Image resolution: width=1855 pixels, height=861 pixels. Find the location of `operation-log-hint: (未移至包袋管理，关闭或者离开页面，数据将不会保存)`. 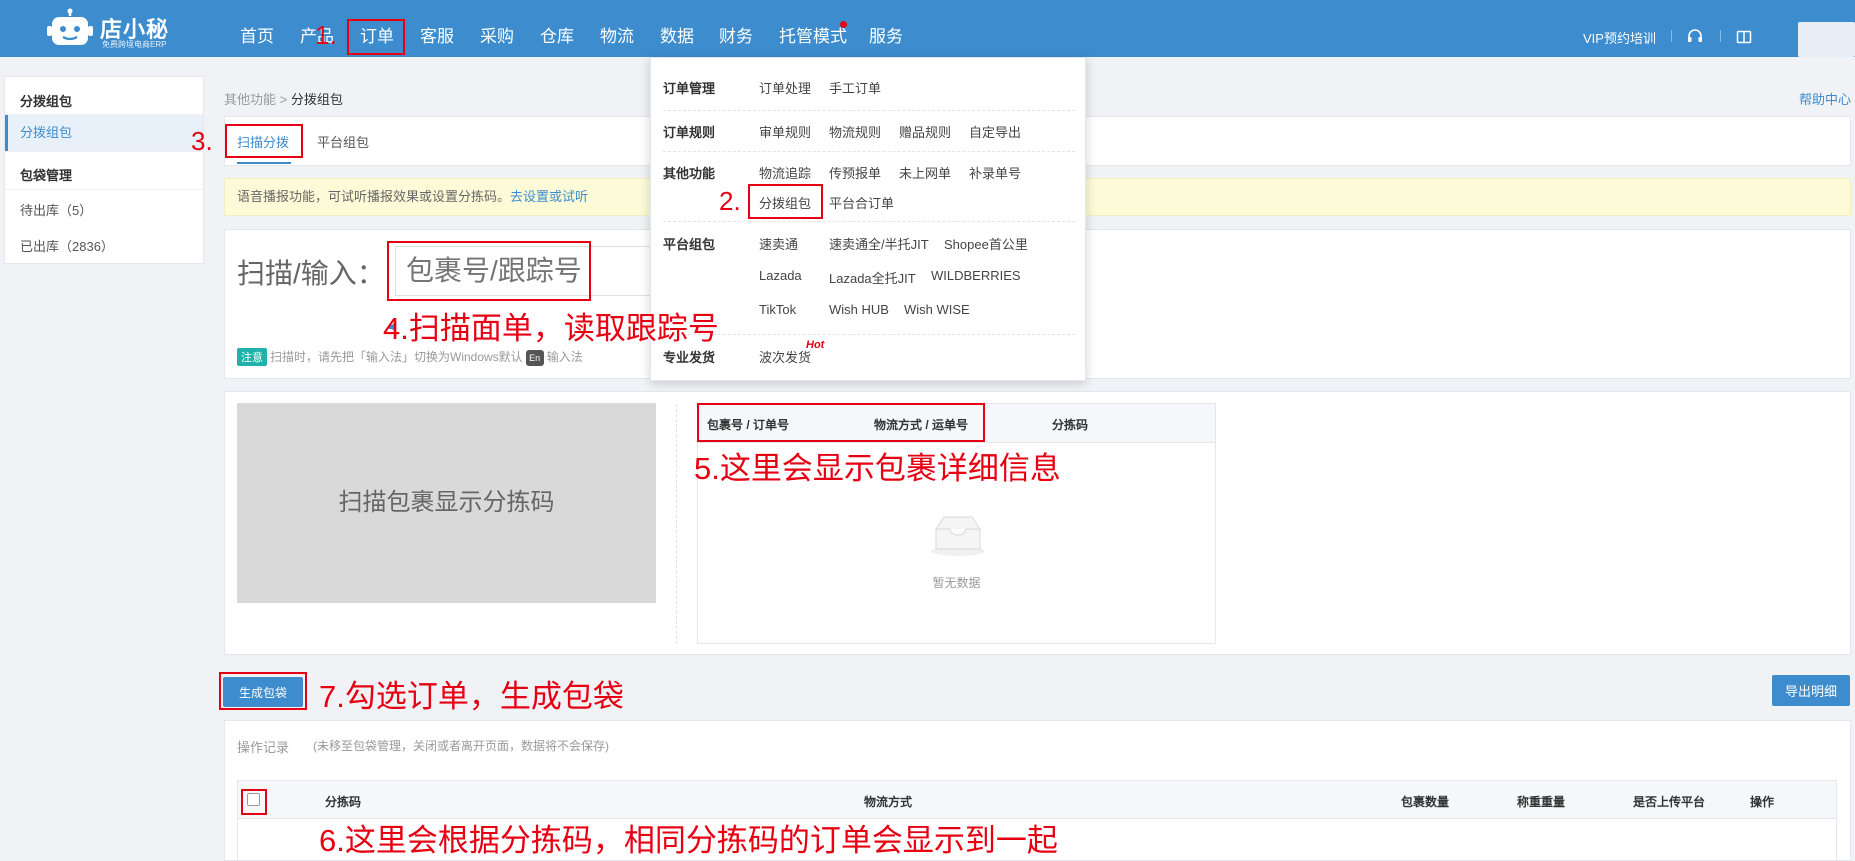

operation-log-hint: (未移至包袋管理，关闭或者离开页面，数据将不会保存) is located at coordinates (461, 746).